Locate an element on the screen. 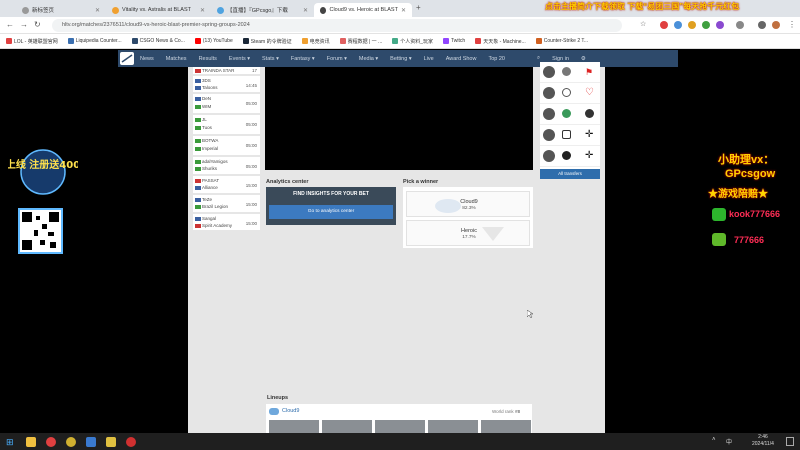  pick-option-cloud9: Cloud9 82.3% is located at coordinates (468, 204).